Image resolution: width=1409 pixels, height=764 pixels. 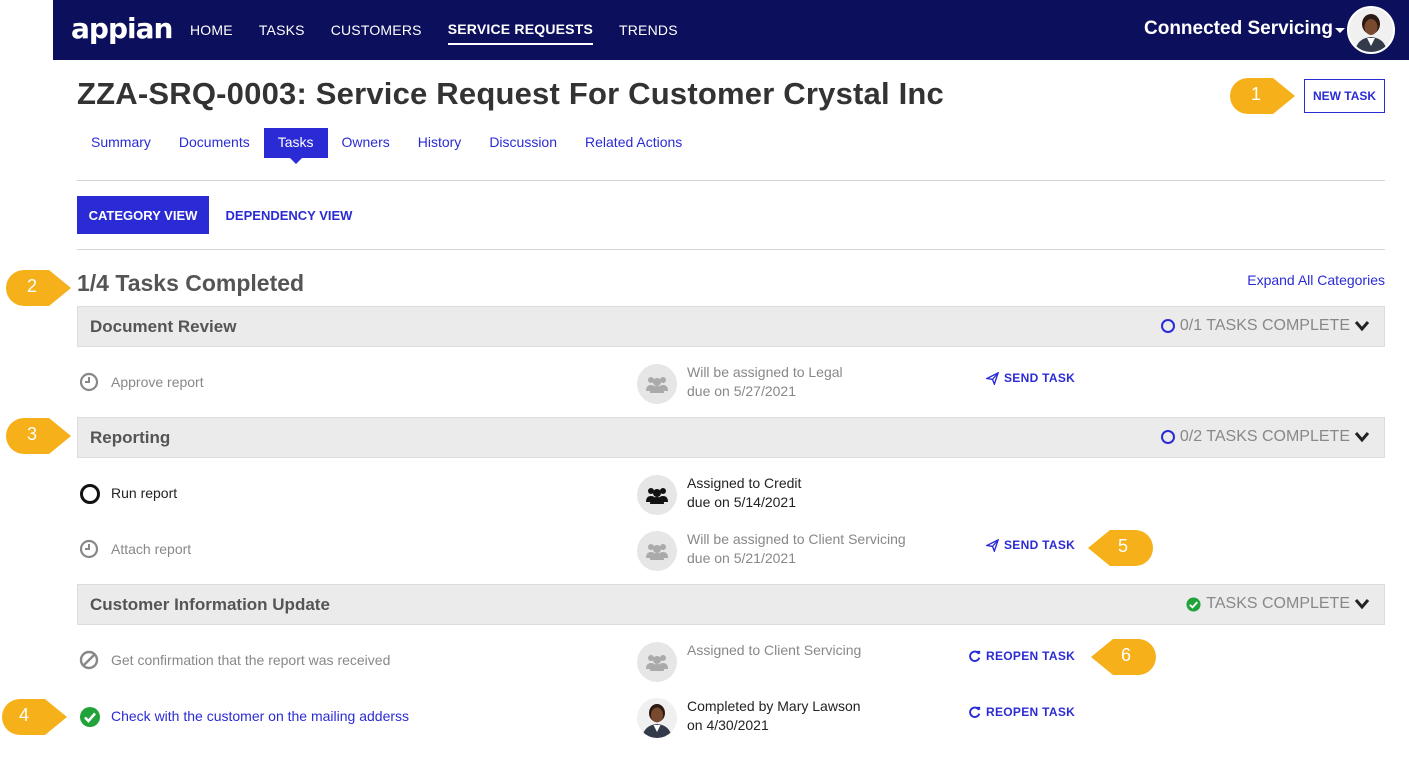 I want to click on category-name: Document Review, so click(x=163, y=326).